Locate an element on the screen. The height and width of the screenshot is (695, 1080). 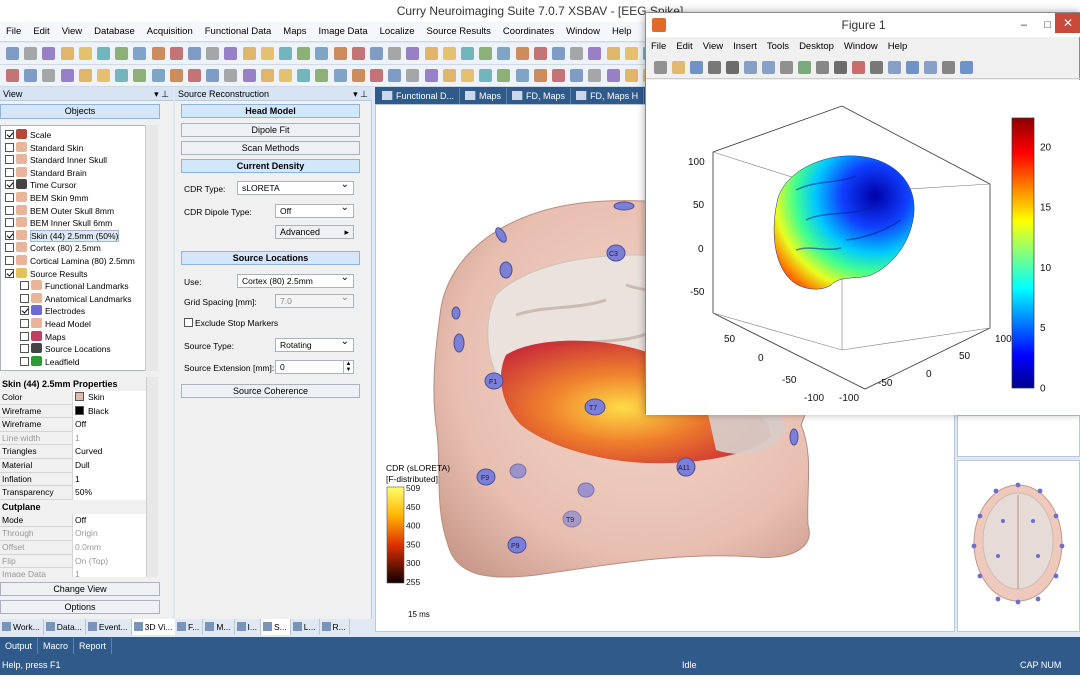
tree-item: Skin (44) 2.5mm (50%) is located at coordinates (62, 236).